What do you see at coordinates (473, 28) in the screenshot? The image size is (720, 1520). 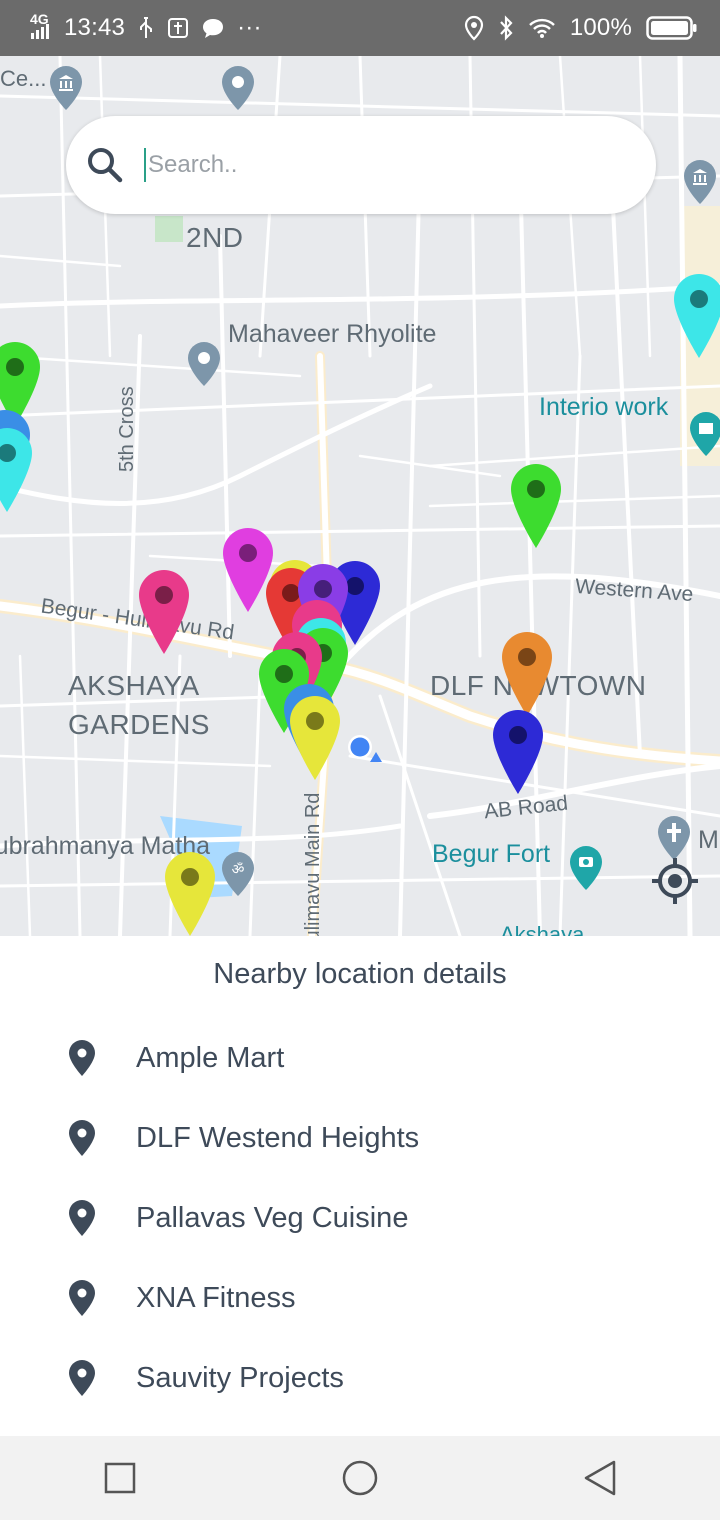 I see `location-icon` at bounding box center [473, 28].